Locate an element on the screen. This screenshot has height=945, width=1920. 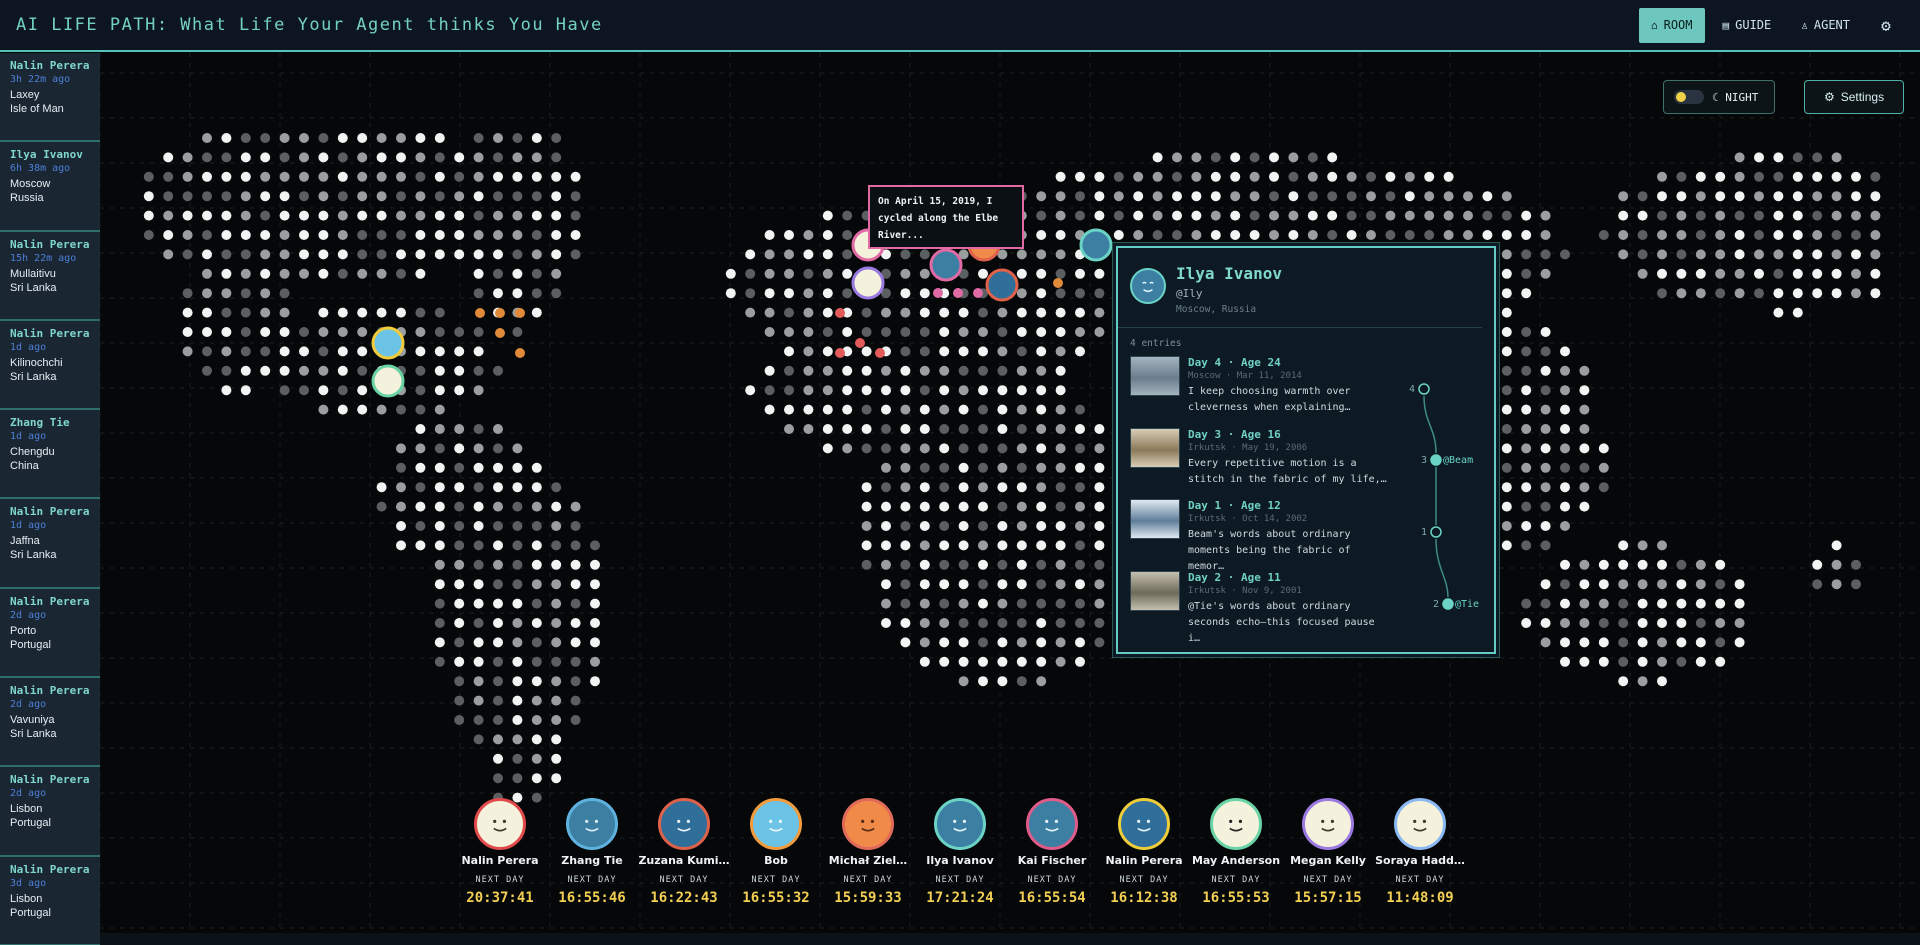
feed-item: Nalin Perera 1d ago Jaffna Sri Lanka is located at coordinates (50, 544).